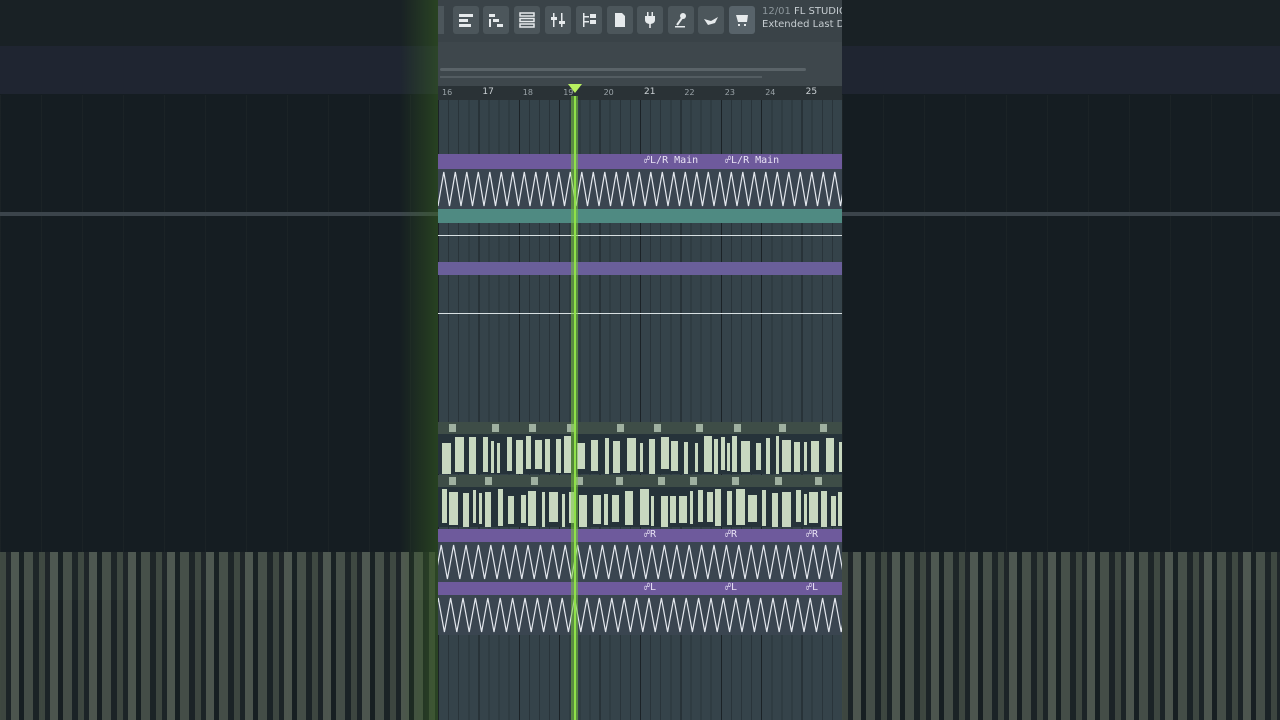 The image size is (1280, 720). Describe the element at coordinates (711, 20) in the screenshot. I see `help-button` at that location.